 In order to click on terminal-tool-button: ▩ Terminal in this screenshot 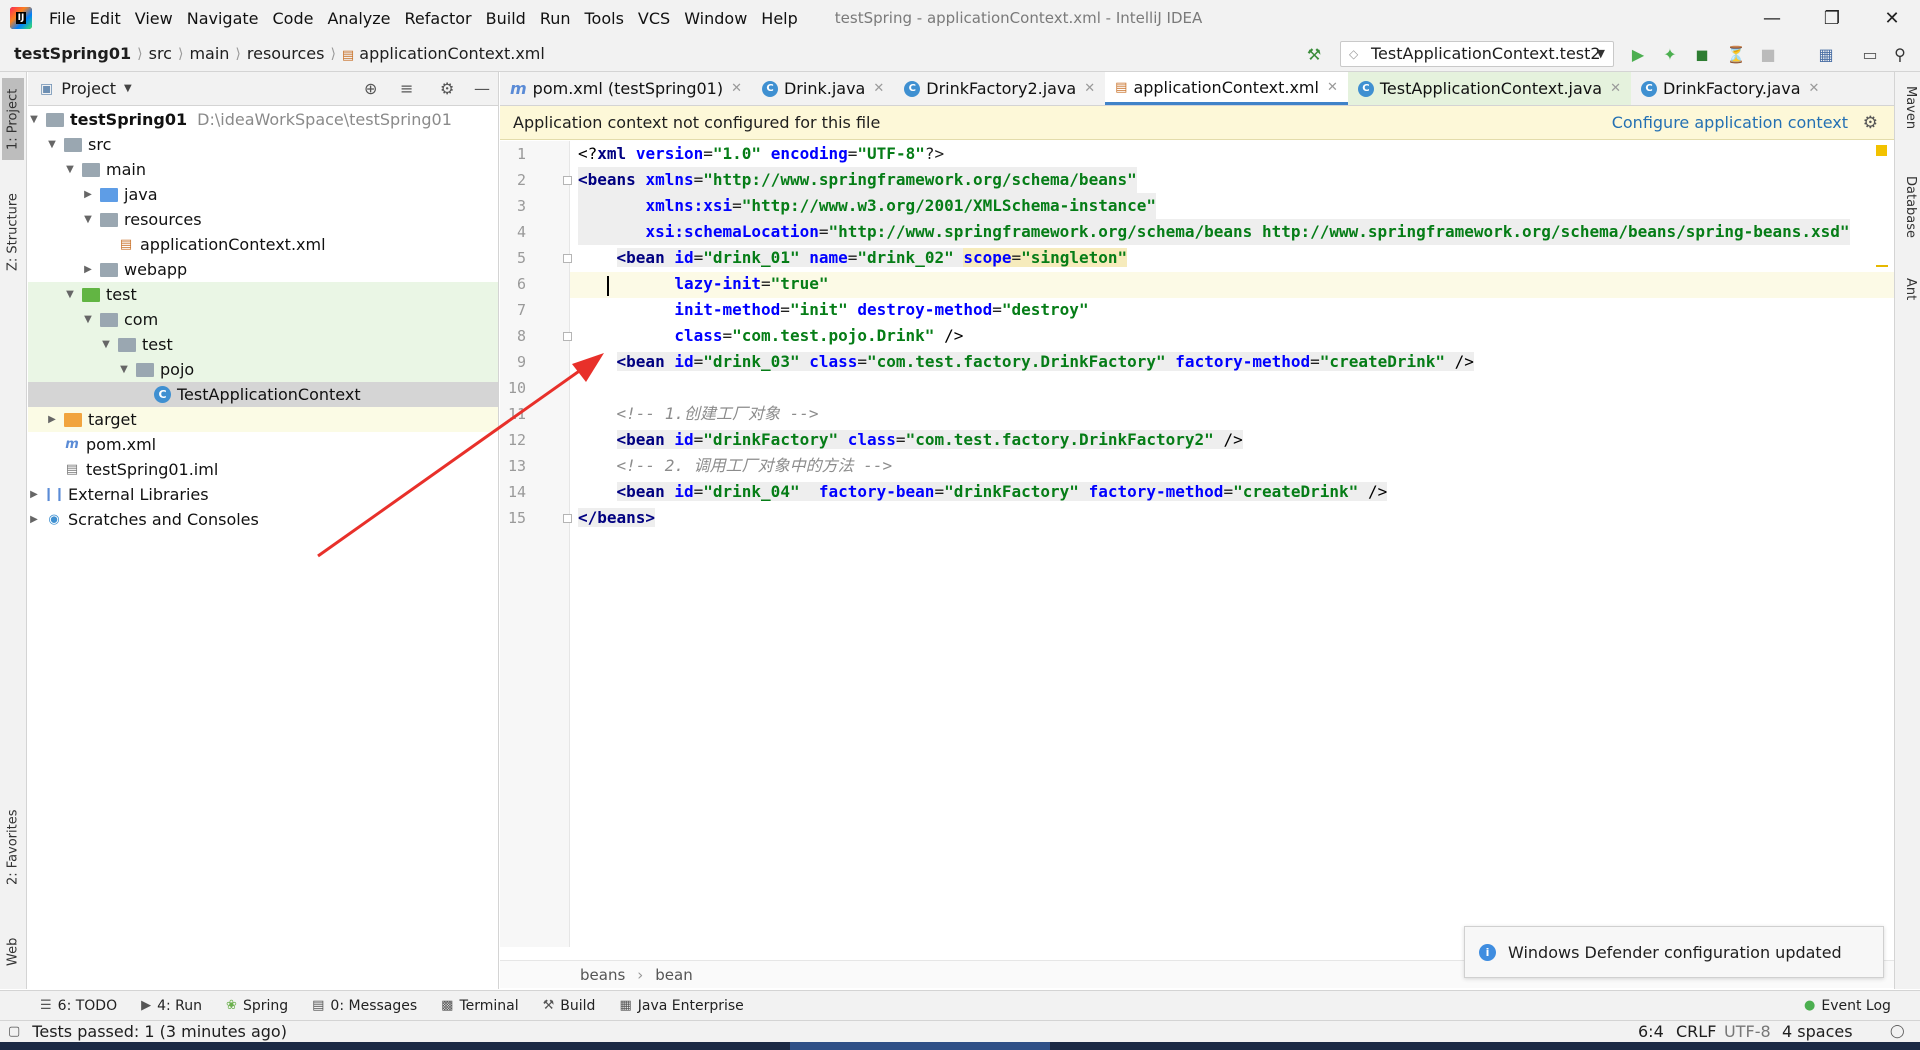, I will do `click(479, 1006)`.